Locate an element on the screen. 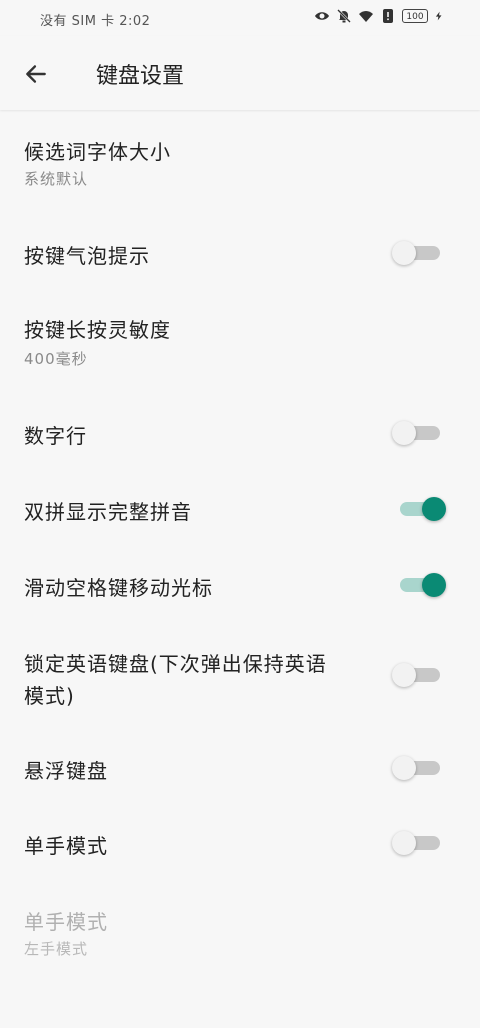 The image size is (480, 1028). key-popup-toggle is located at coordinates (418, 253).